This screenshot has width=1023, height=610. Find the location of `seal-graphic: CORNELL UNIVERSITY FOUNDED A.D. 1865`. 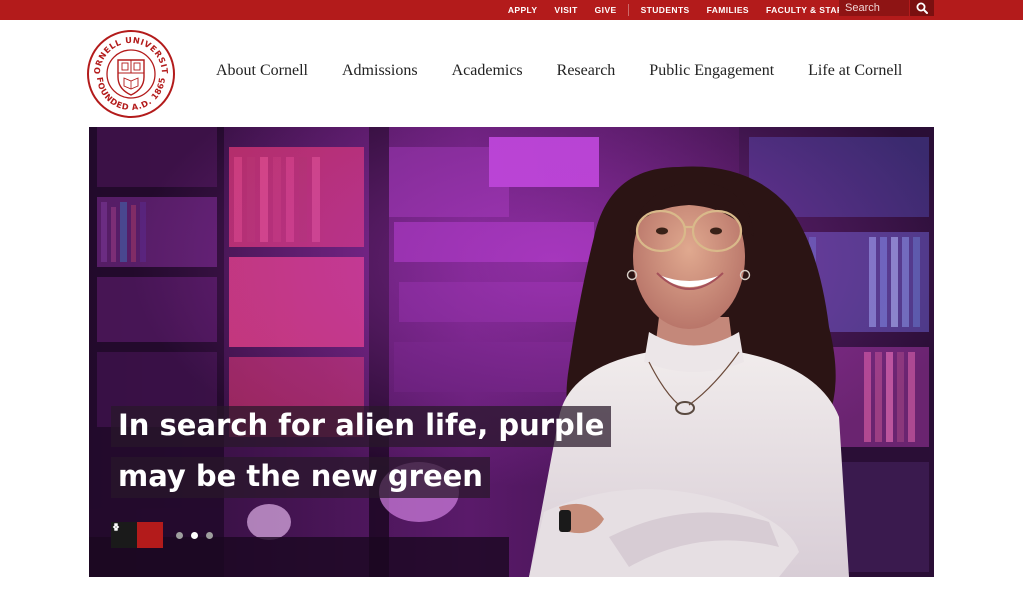

seal-graphic: CORNELL UNIVERSITY FOUNDED A.D. 1865 is located at coordinates (128, 69).